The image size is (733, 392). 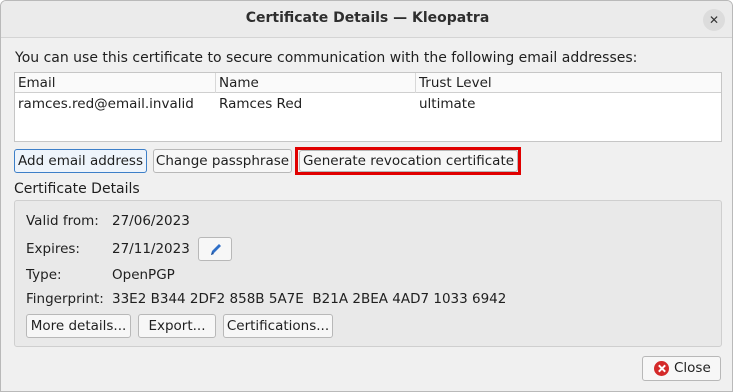 I want to click on cancel-icon, so click(x=661, y=368).